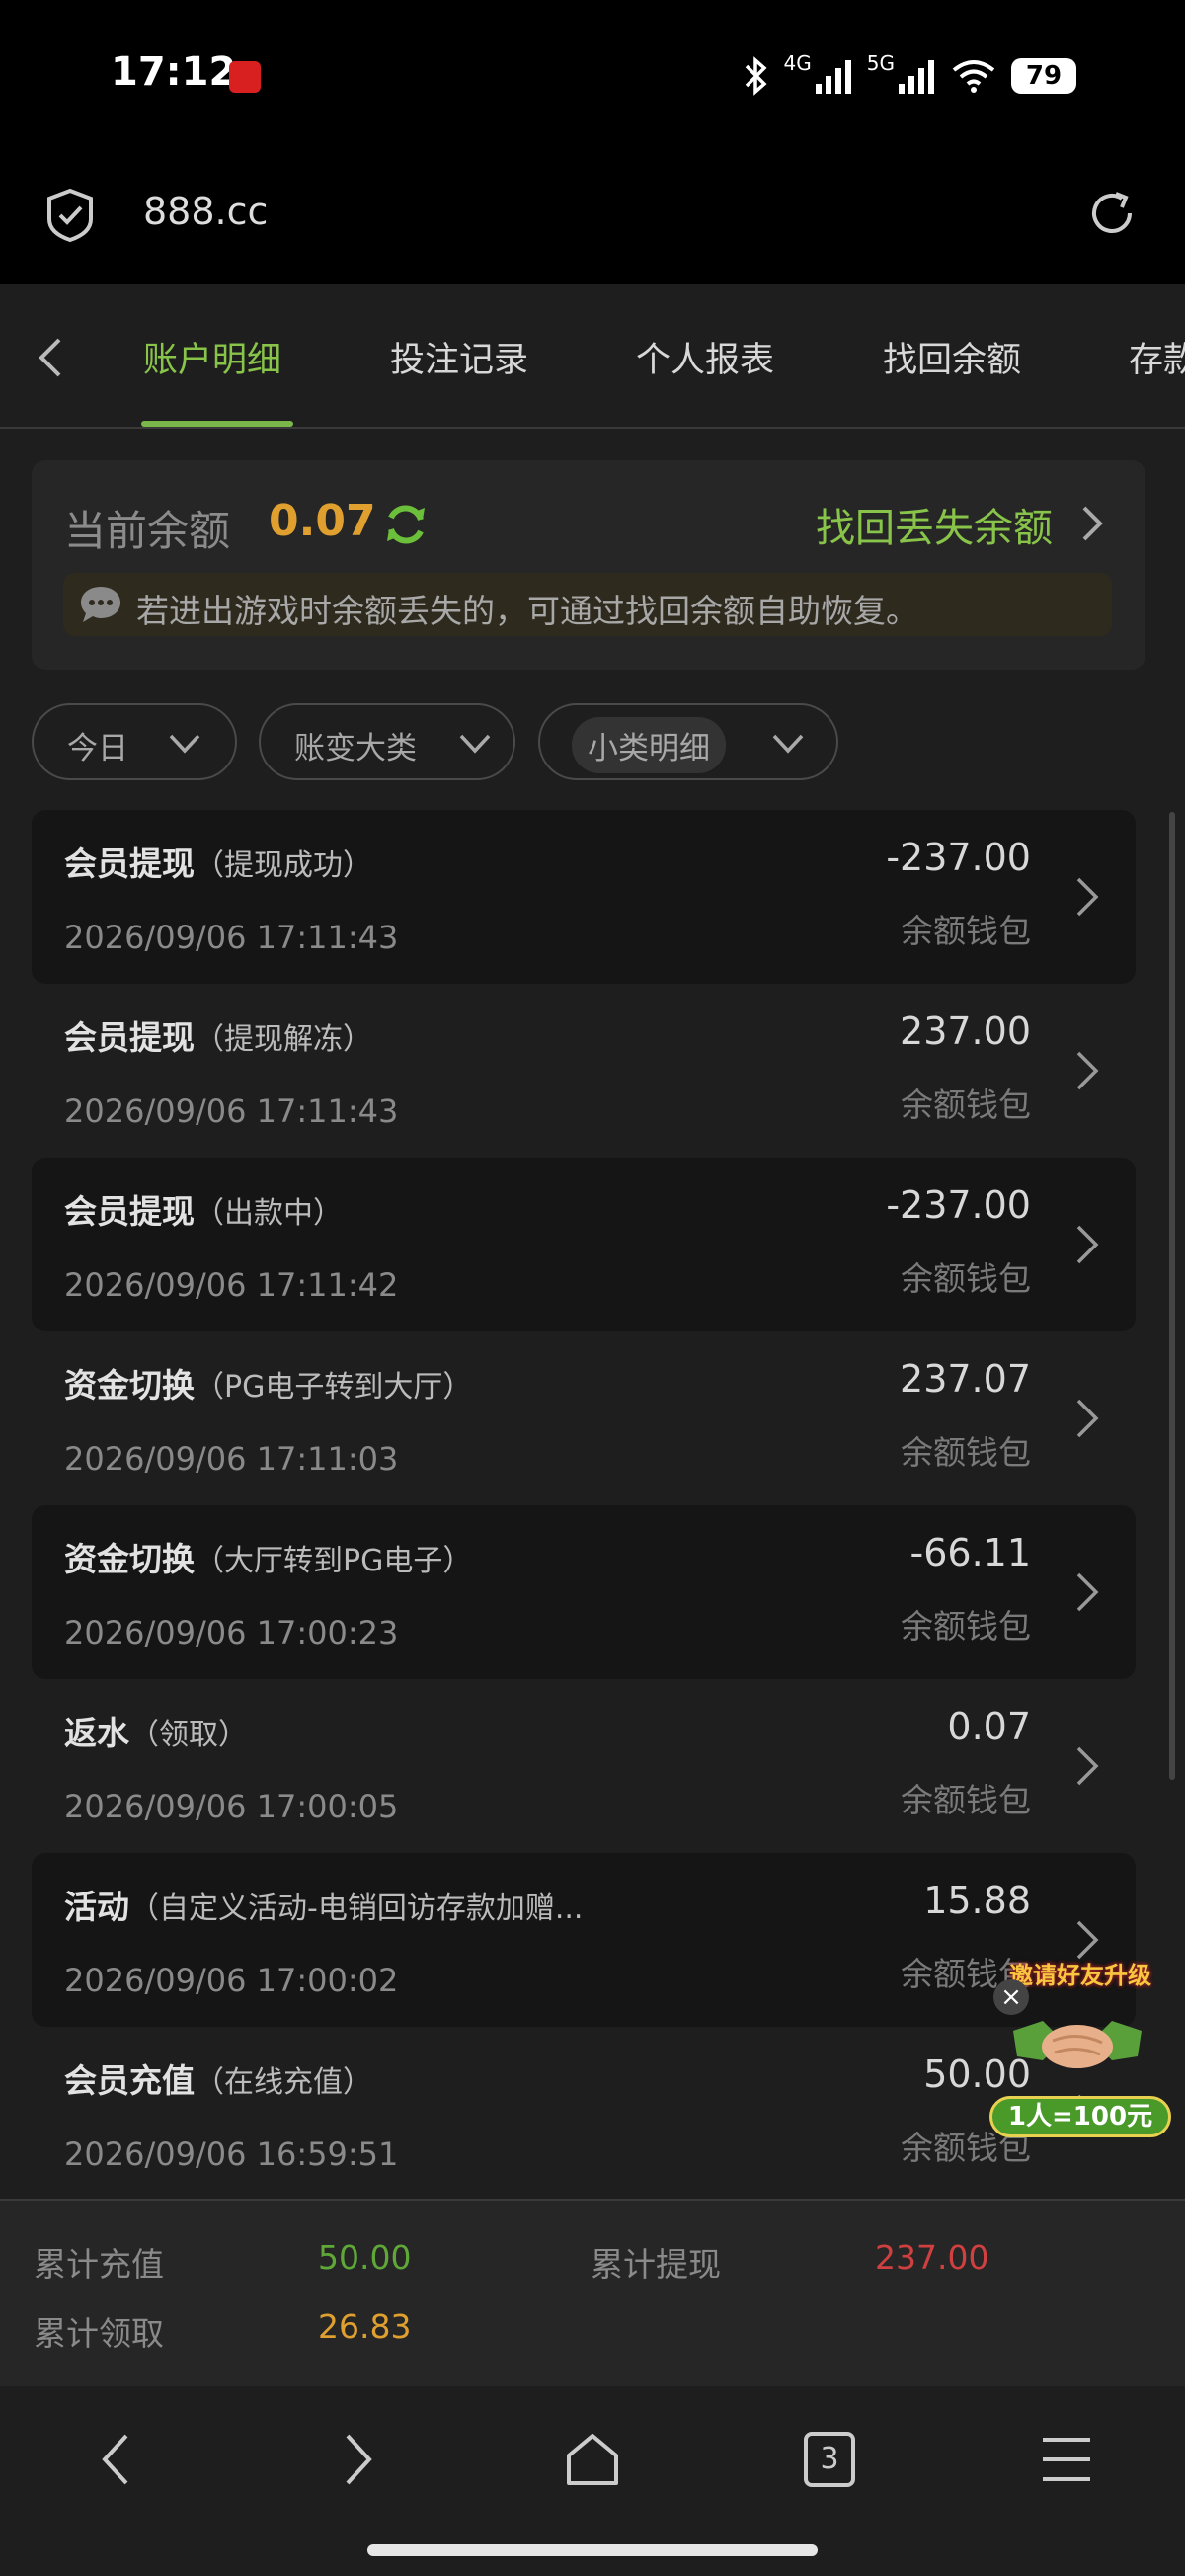 The height and width of the screenshot is (2576, 1185). Describe the element at coordinates (592, 2459) in the screenshot. I see `home-icon` at that location.